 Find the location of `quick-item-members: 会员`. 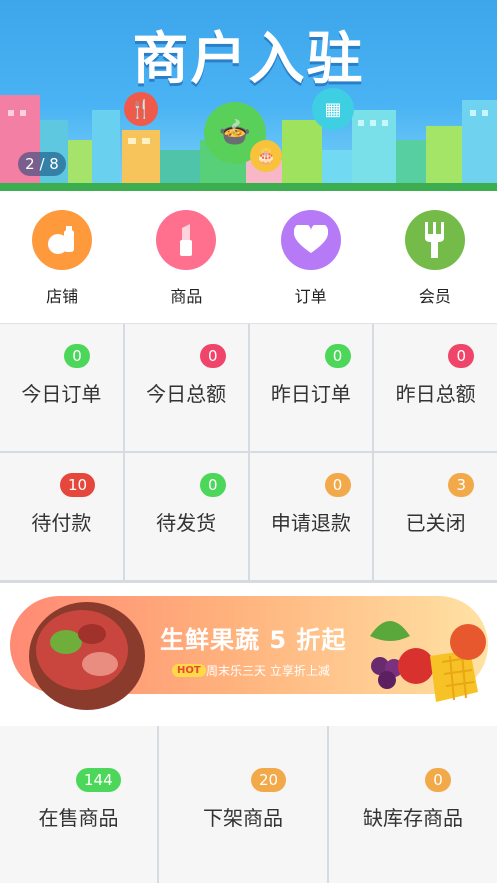

quick-item-members: 会员 is located at coordinates (435, 257).